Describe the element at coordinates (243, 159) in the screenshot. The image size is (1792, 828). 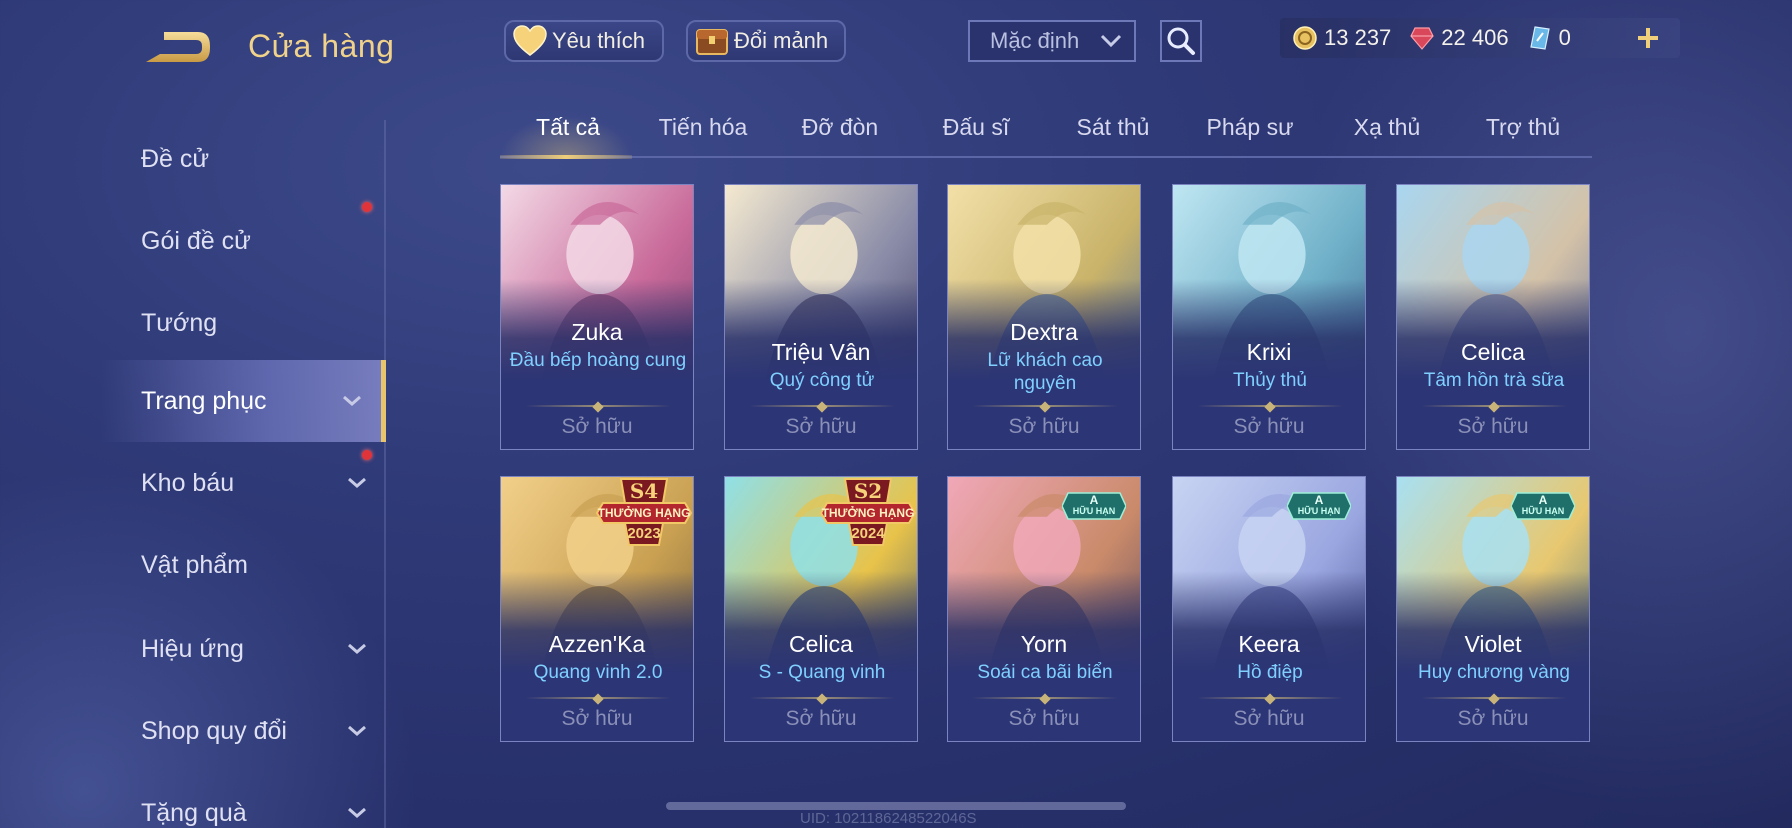
I see `sidebar-item-recommended: Đề cử` at that location.